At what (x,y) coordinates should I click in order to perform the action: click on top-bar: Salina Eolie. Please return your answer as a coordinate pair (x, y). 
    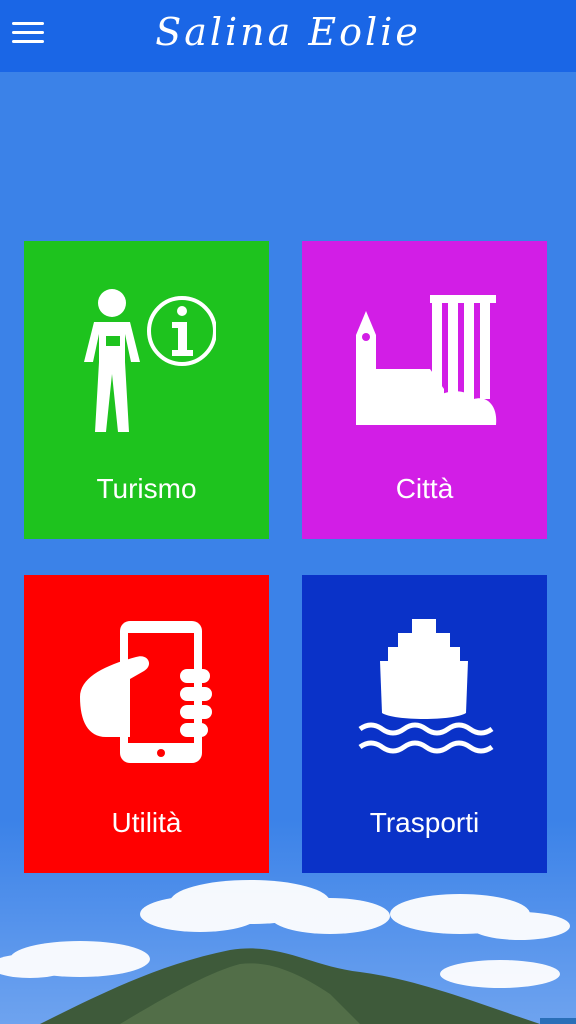
    Looking at the image, I should click on (288, 36).